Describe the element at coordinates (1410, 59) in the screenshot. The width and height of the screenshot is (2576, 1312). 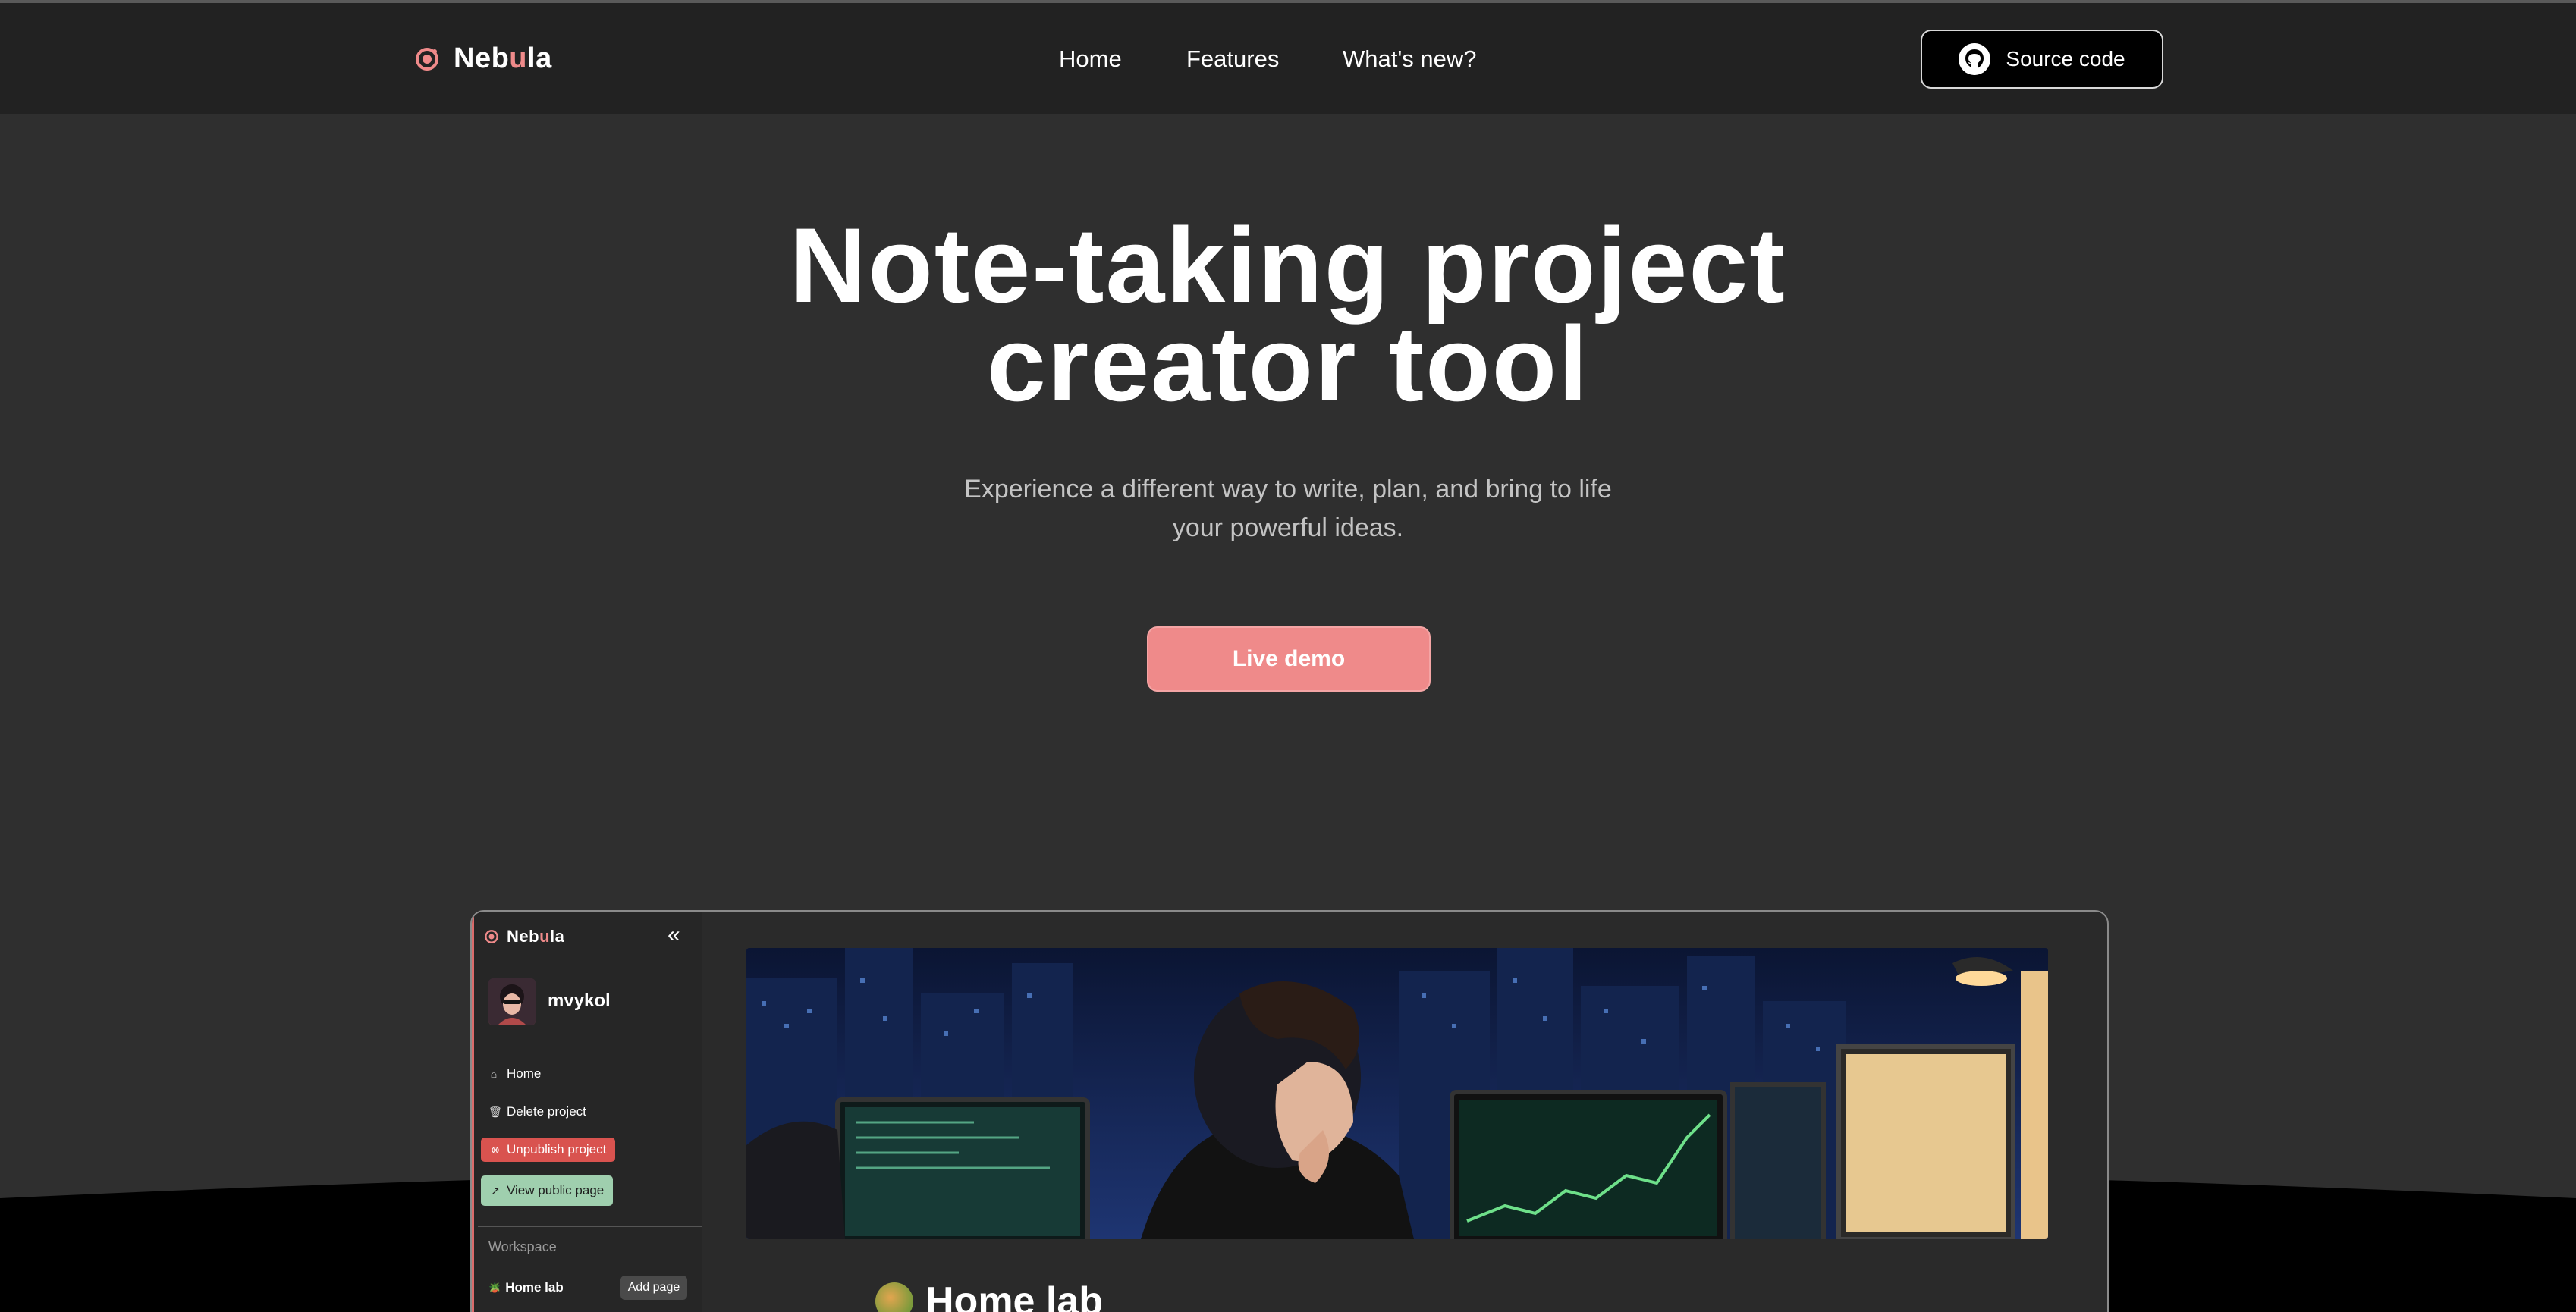
I see `nav-link-whats-new: What's new?` at that location.